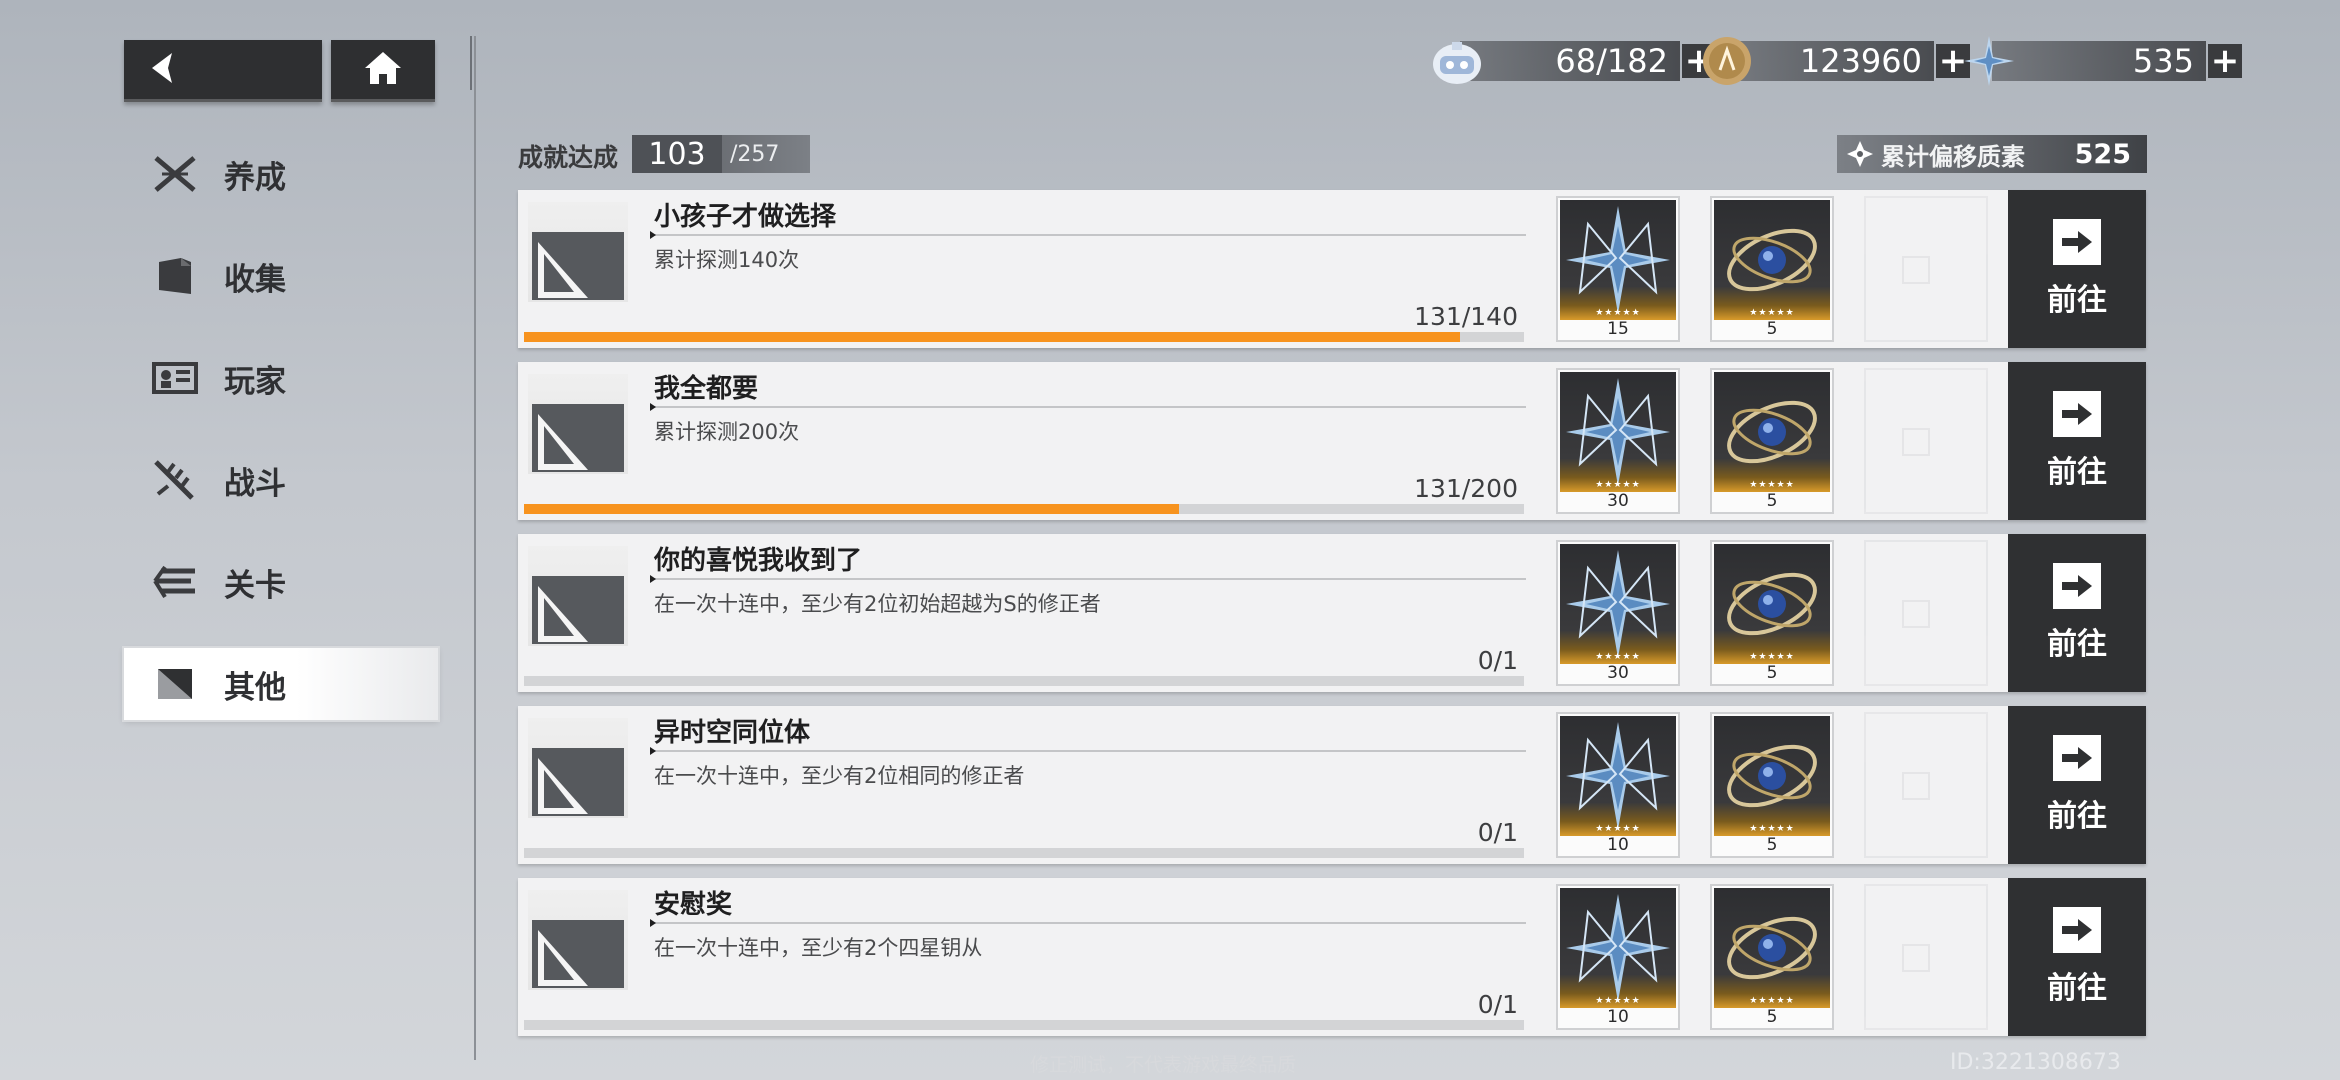  I want to click on achievement-total: /257, so click(755, 154).